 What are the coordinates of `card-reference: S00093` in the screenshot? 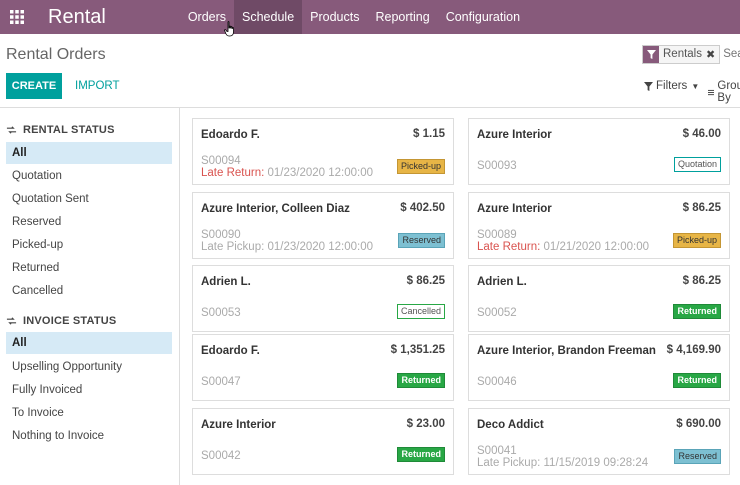 It's located at (497, 166).